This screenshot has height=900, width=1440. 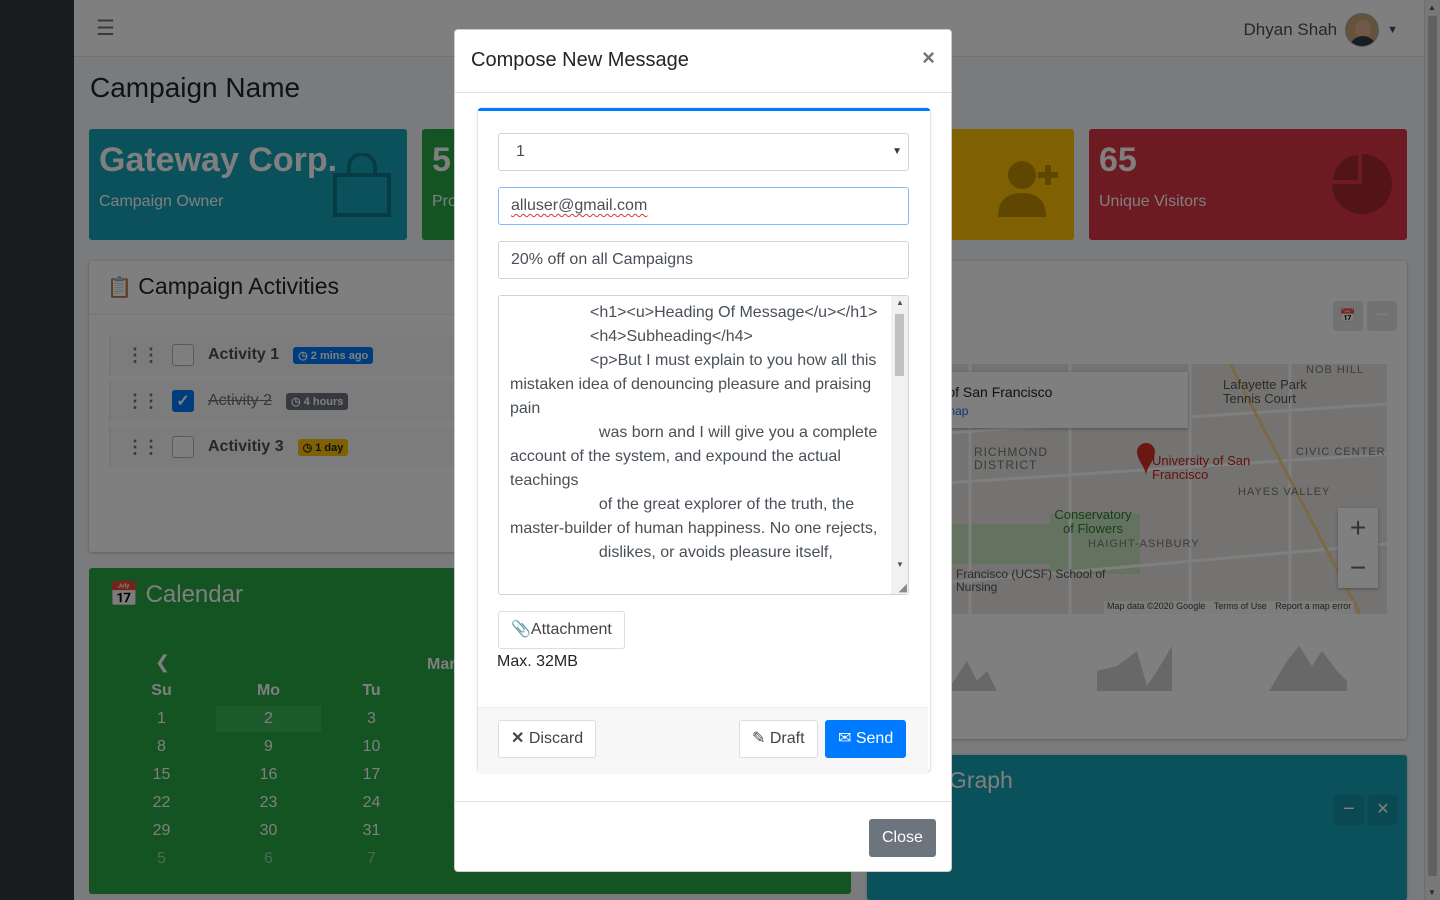 What do you see at coordinates (703, 206) in the screenshot?
I see `to-email-field: alluser@gmail.com` at bounding box center [703, 206].